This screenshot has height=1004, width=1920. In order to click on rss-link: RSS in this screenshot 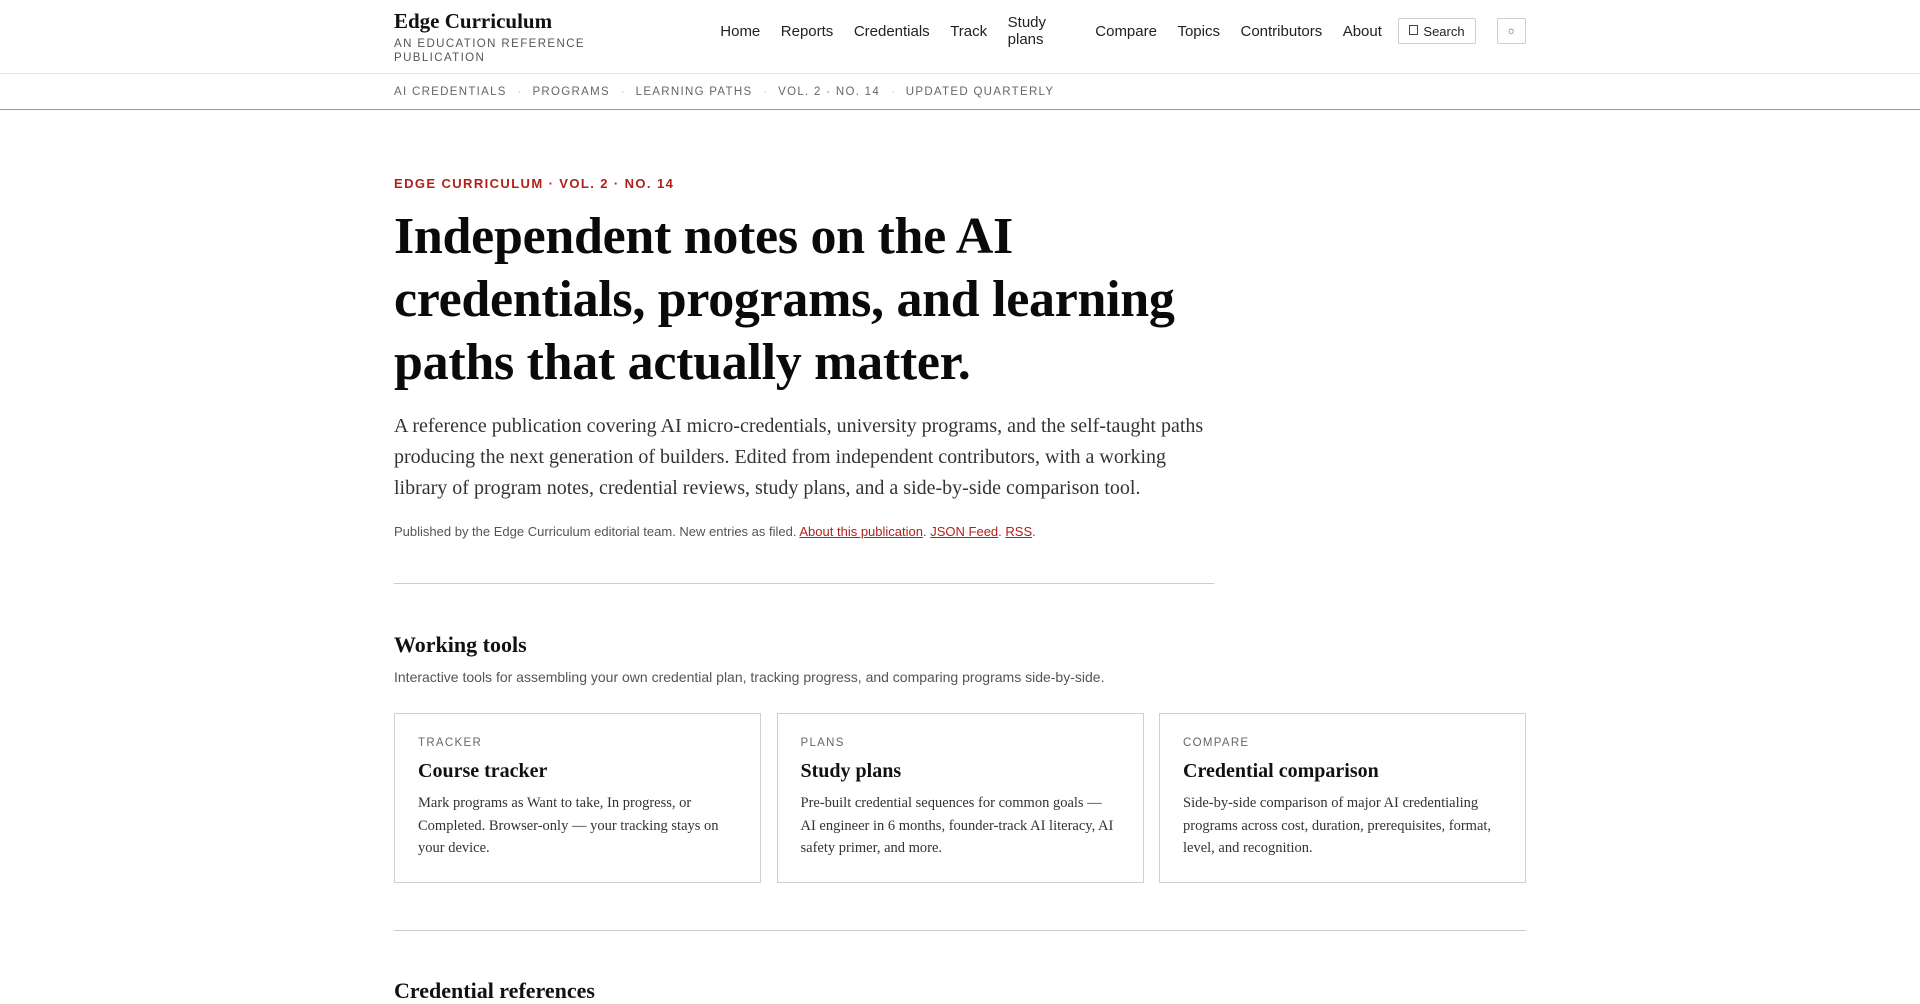, I will do `click(1018, 531)`.